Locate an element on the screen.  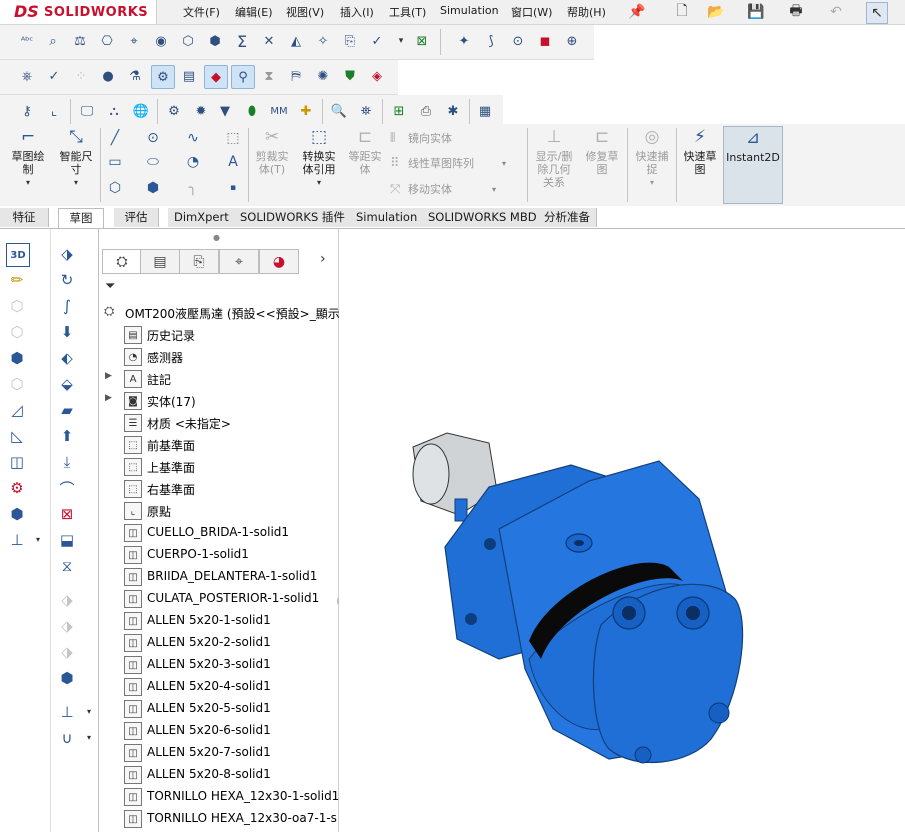
draft-analysis-icon: ◭ is located at coordinates (296, 41).